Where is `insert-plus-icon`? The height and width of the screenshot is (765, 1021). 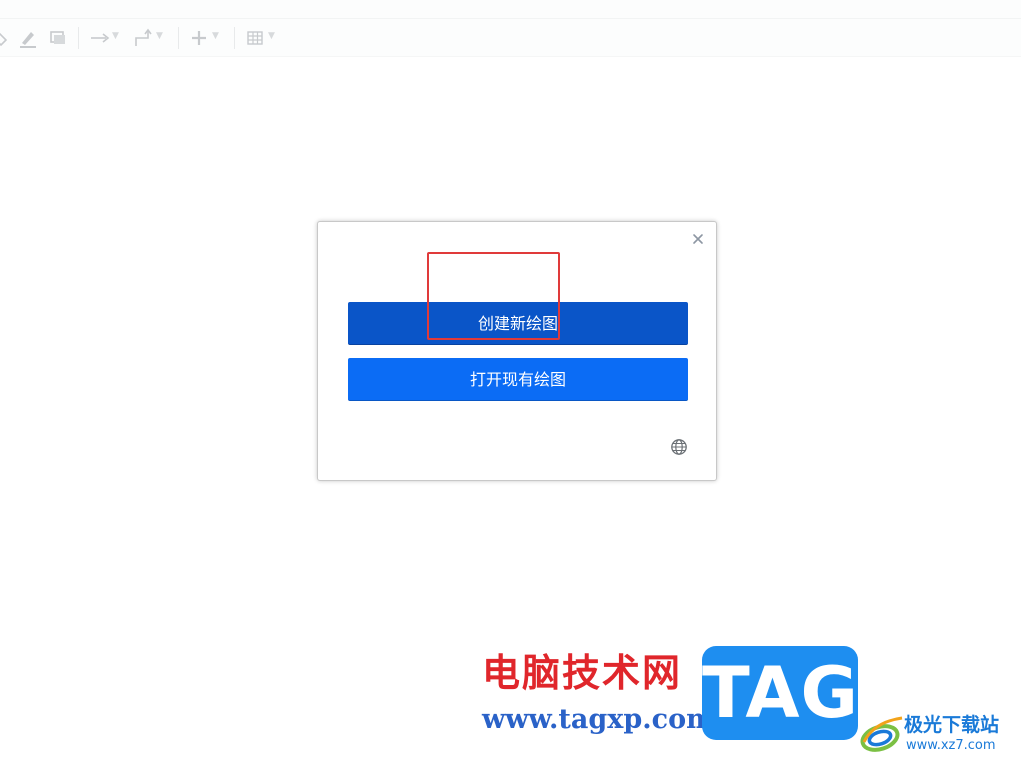 insert-plus-icon is located at coordinates (199, 38).